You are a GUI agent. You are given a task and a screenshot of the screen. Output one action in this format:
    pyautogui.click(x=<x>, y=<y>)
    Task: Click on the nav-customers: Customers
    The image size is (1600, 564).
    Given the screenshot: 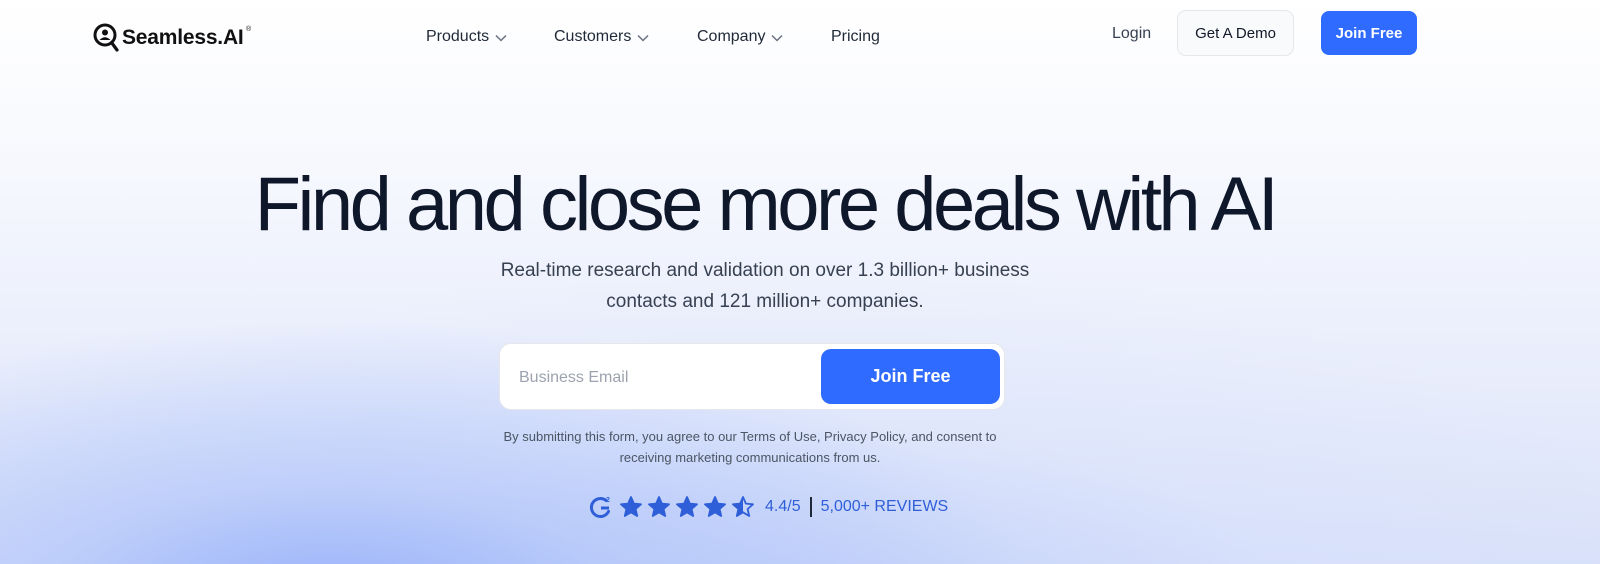 What is the action you would take?
    pyautogui.click(x=601, y=37)
    